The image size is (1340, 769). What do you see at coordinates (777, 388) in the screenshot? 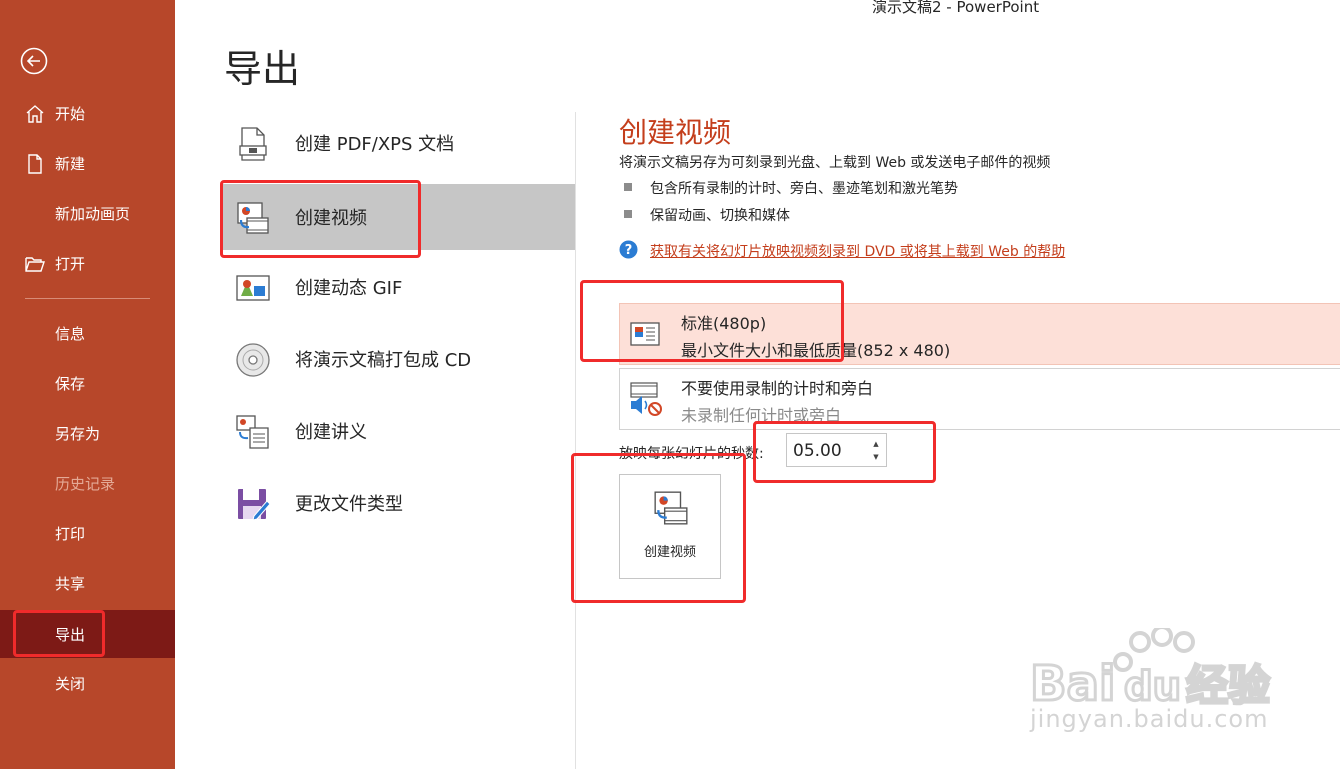
I see `timing-title: 不要使用录制的计时和旁白` at bounding box center [777, 388].